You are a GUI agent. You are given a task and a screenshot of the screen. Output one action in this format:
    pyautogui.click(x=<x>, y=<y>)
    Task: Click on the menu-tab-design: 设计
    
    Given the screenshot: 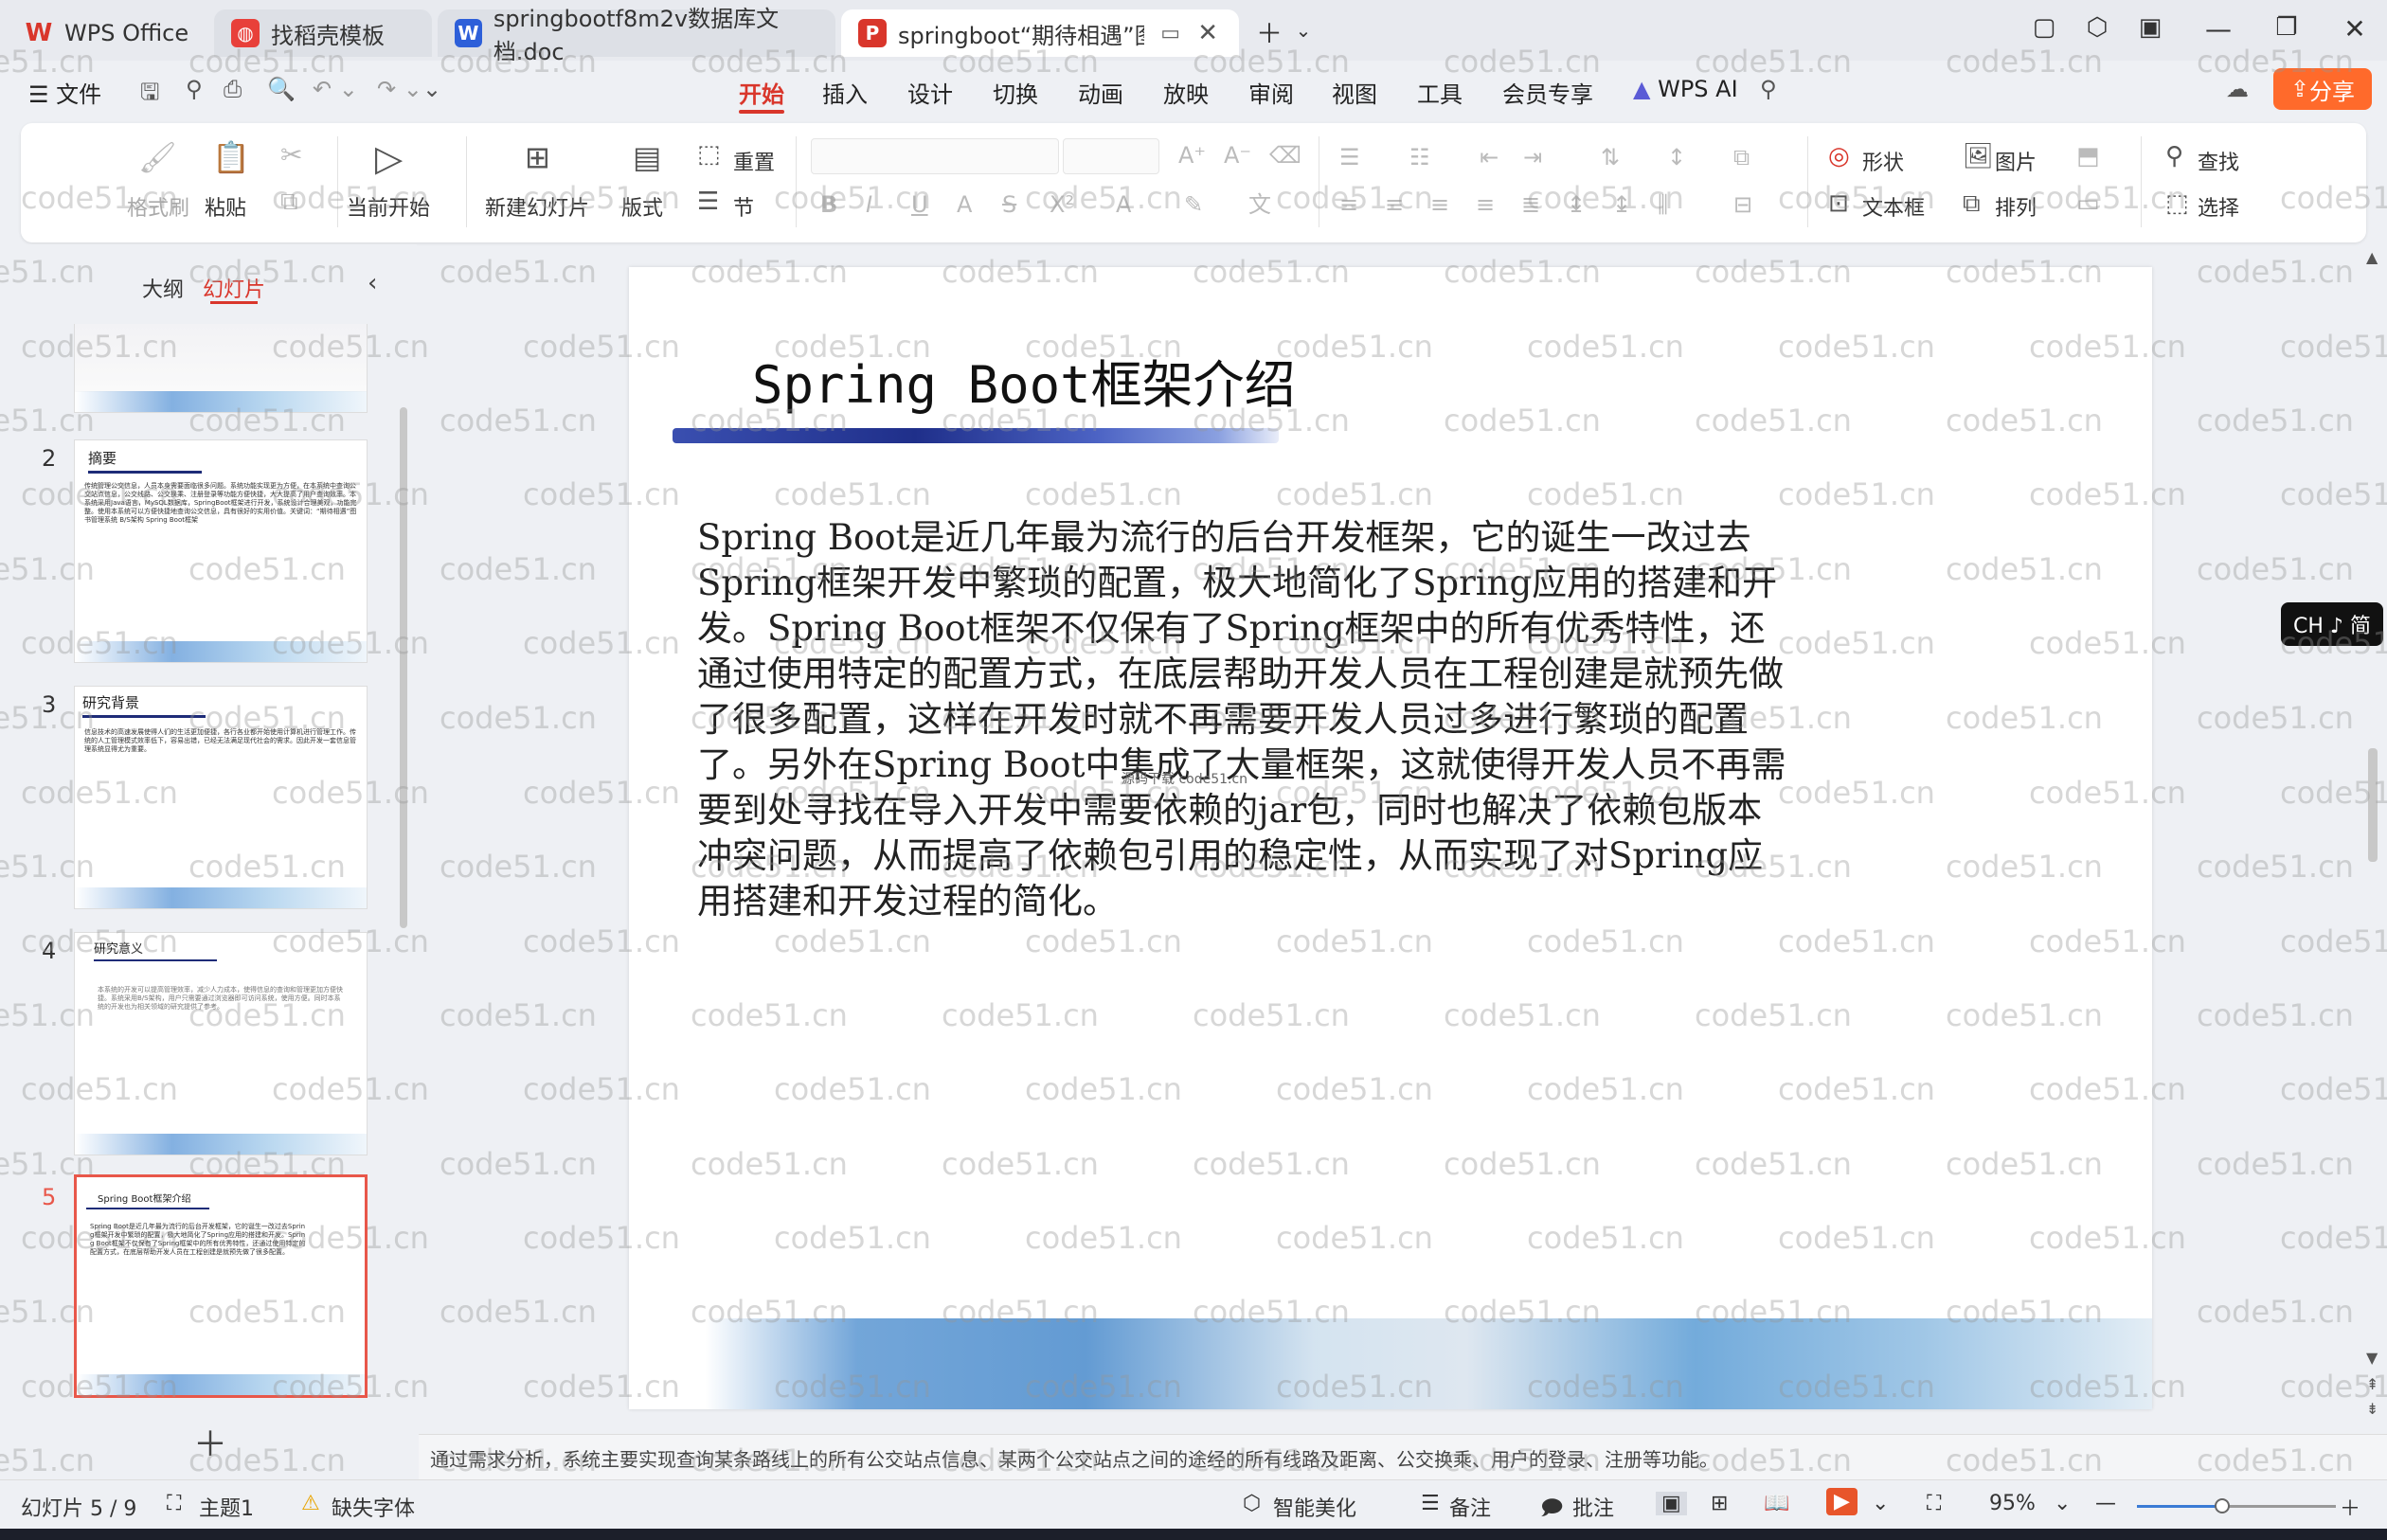 What is the action you would take?
    pyautogui.click(x=930, y=93)
    